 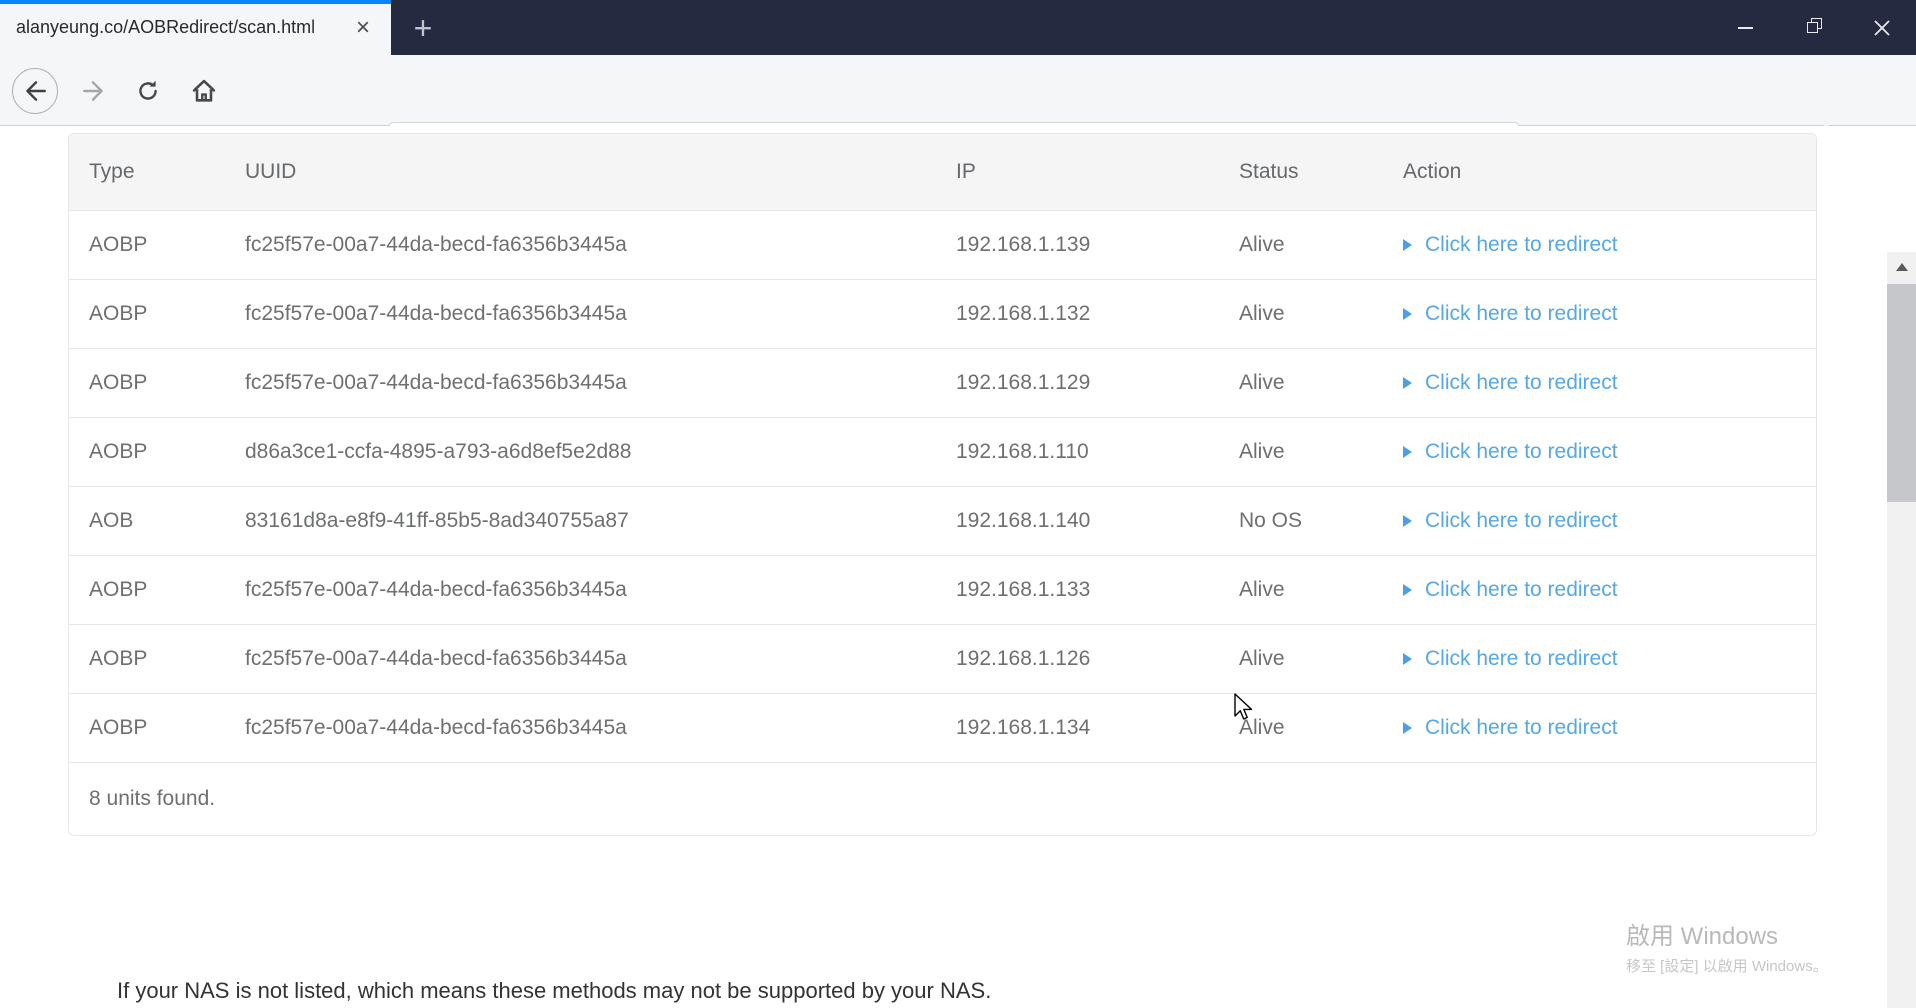 I want to click on column-header-type: Type, so click(x=112, y=171).